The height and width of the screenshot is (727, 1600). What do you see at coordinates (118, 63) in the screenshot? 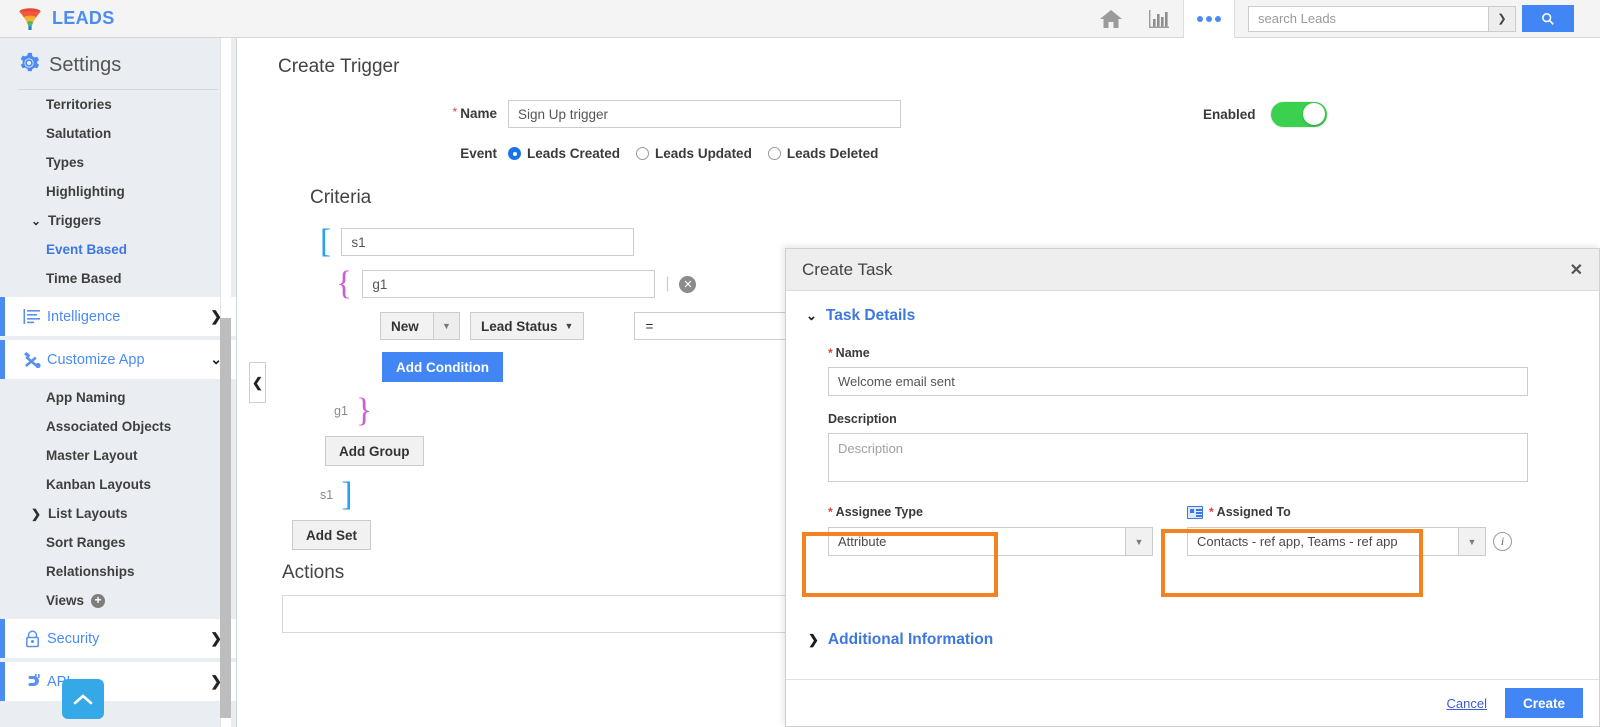
I see `settings-header: Settings` at bounding box center [118, 63].